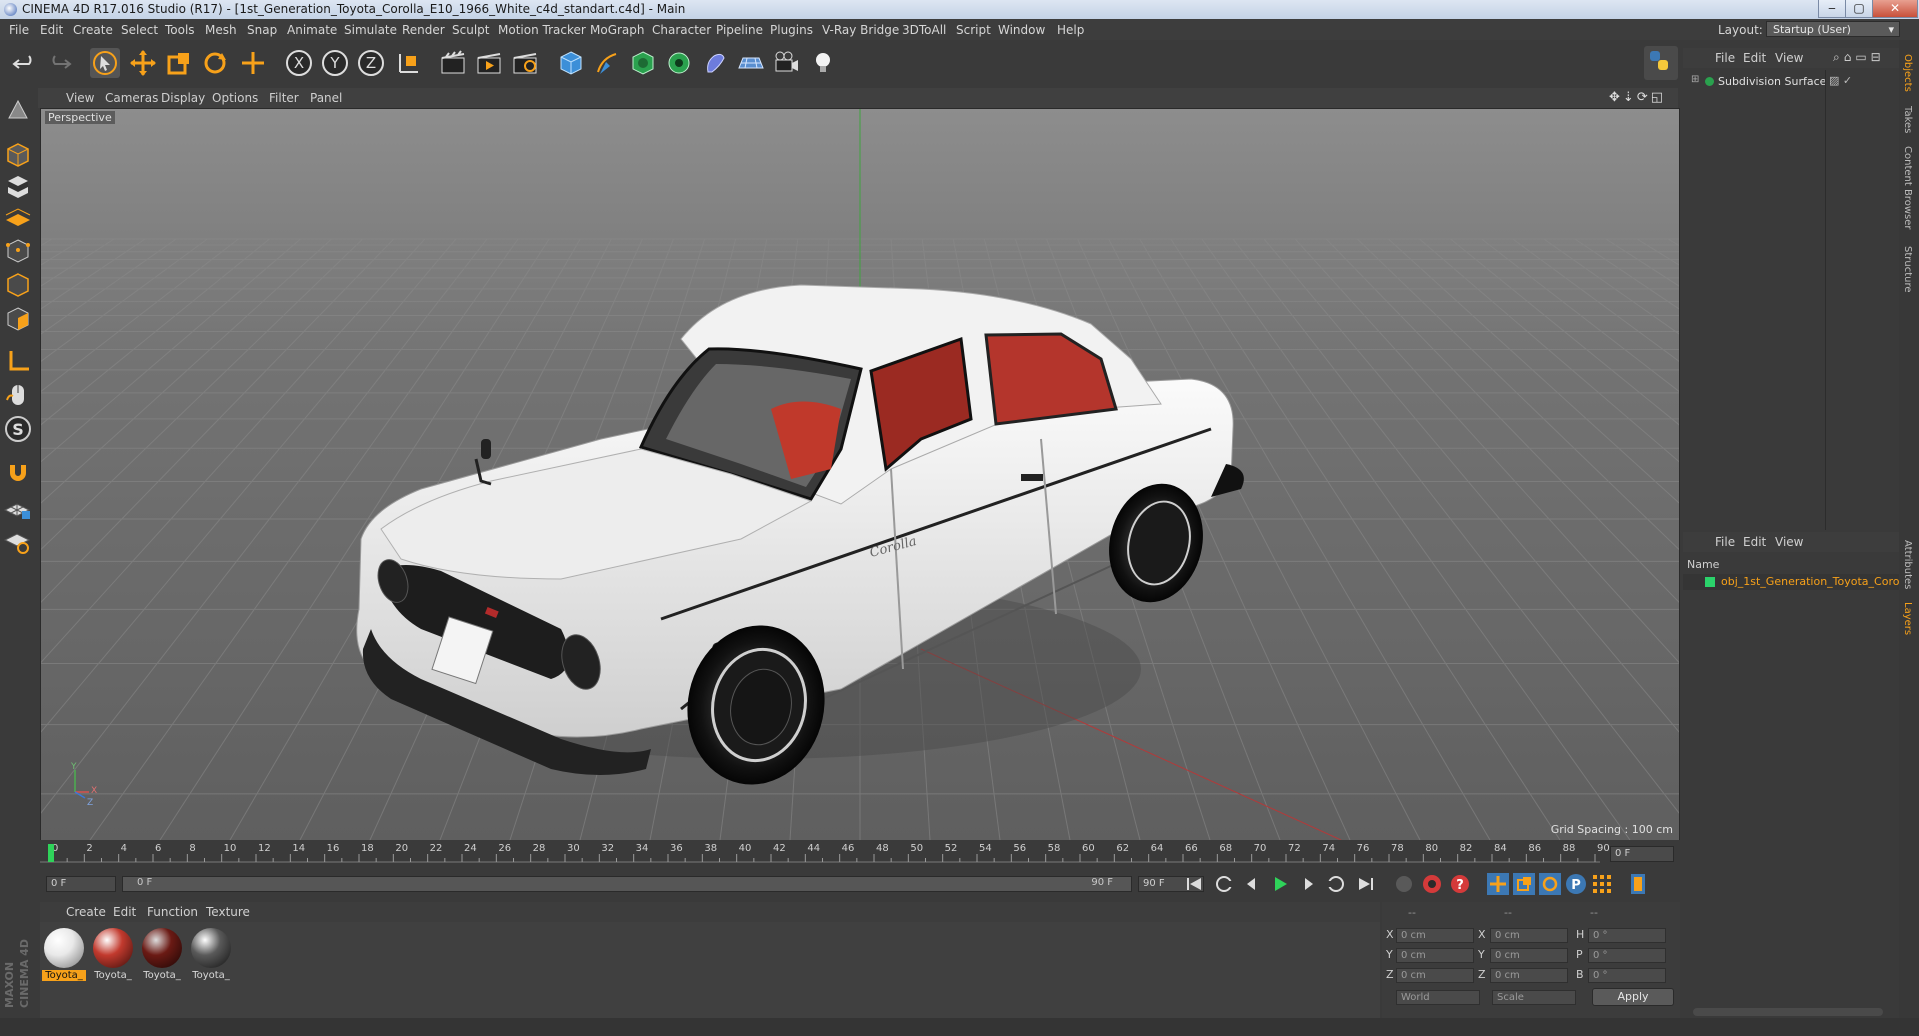  I want to click on floor-button, so click(751, 63).